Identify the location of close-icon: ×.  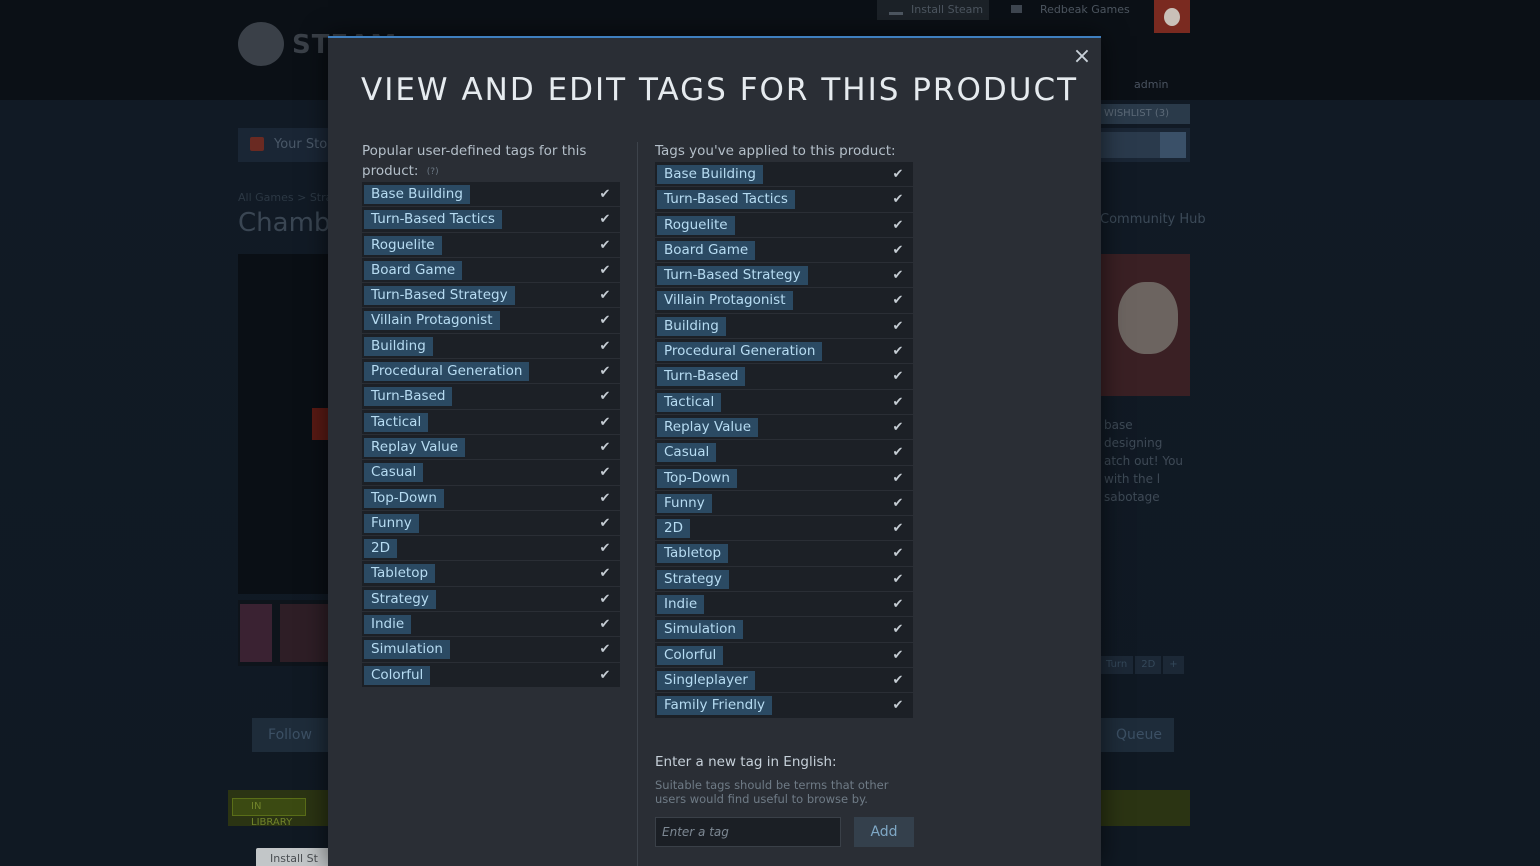
(1082, 57).